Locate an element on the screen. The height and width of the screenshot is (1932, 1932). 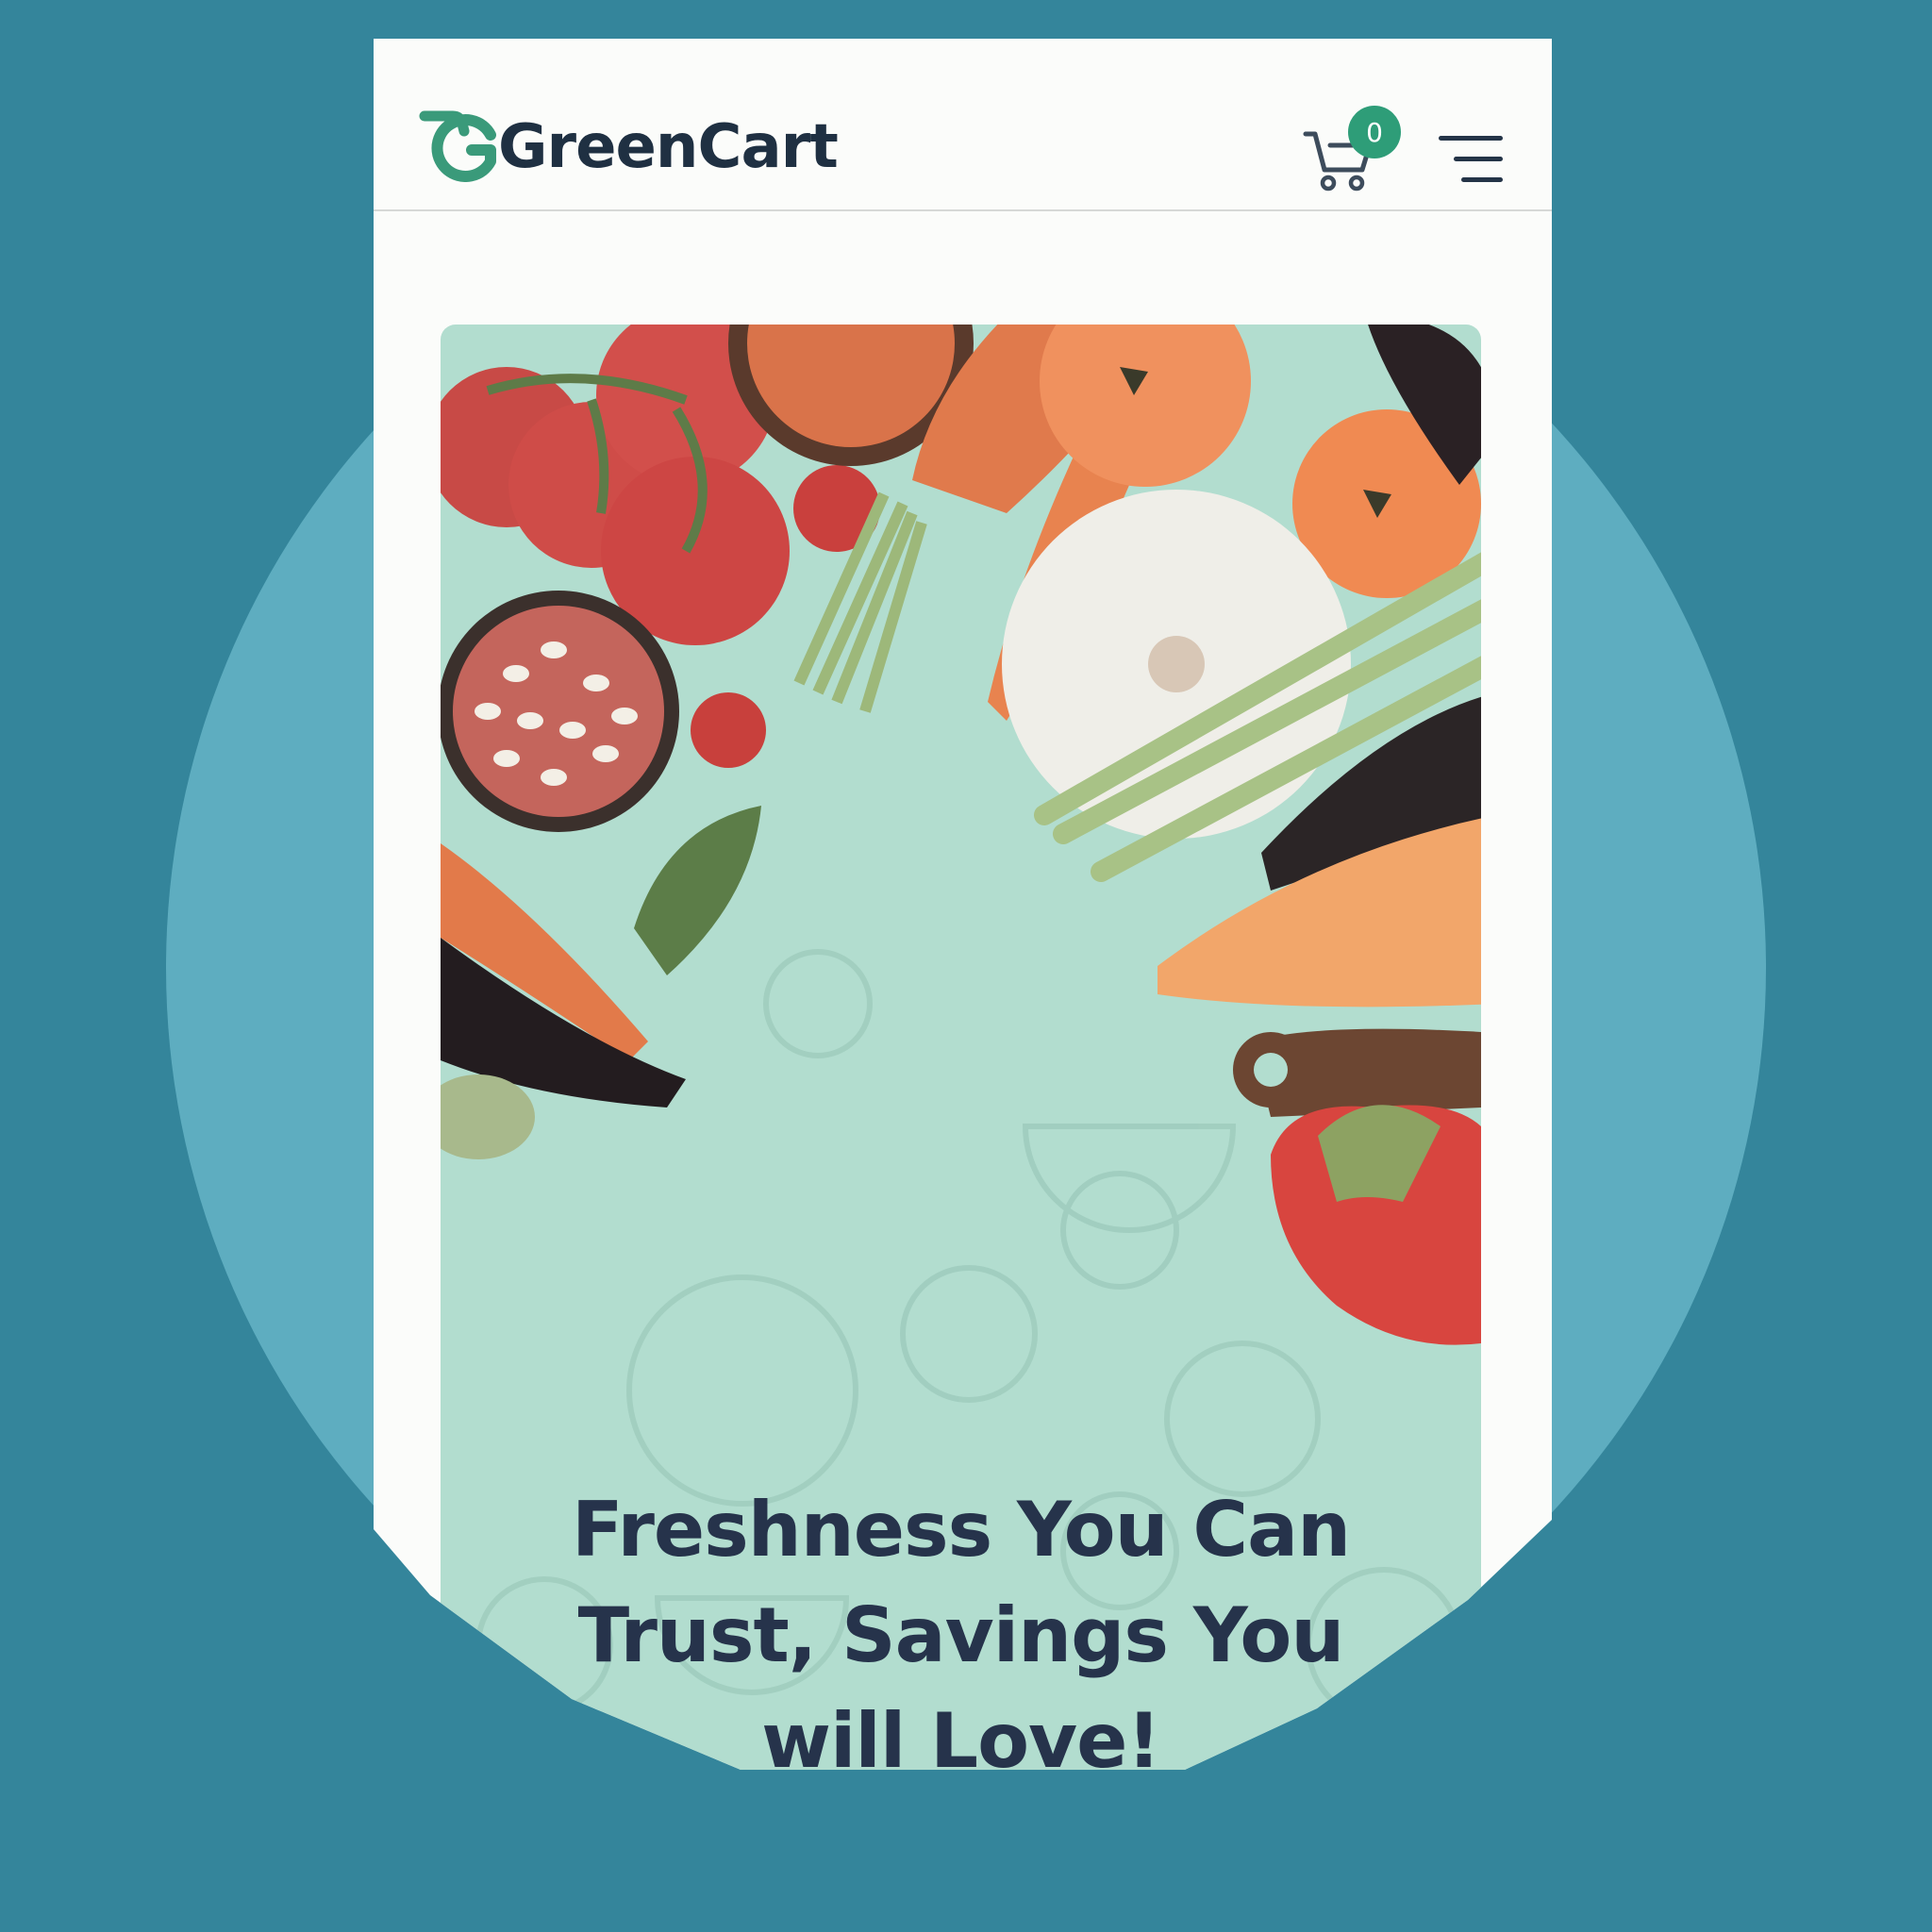
cart-button: 0 is located at coordinates (1354, 148).